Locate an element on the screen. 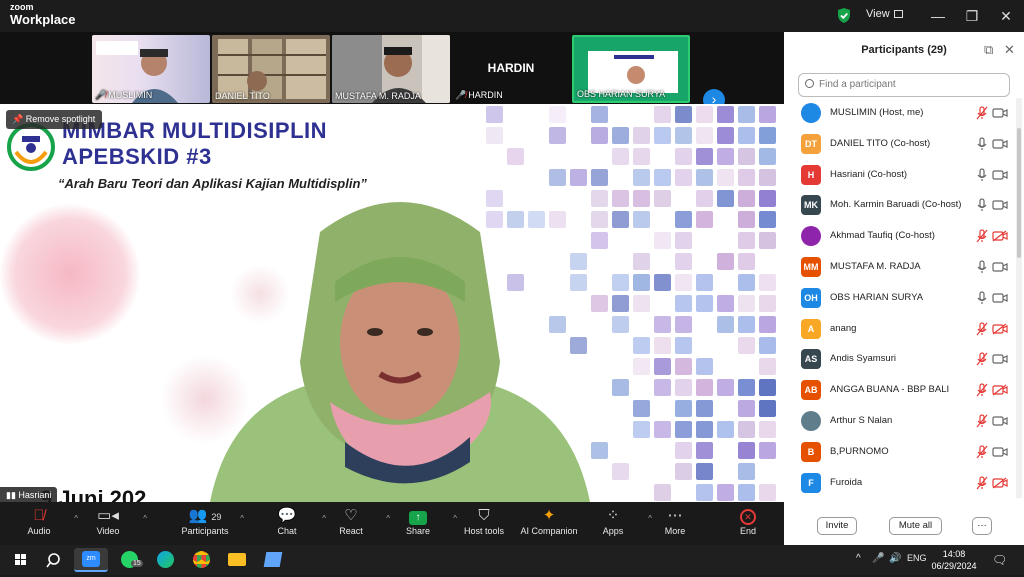 The image size is (1024, 577). notes-app-icon is located at coordinates (273, 560).